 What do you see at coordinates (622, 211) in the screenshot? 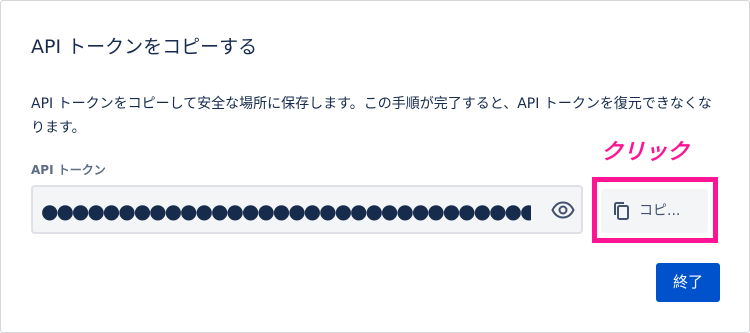
I see `copy-icon` at bounding box center [622, 211].